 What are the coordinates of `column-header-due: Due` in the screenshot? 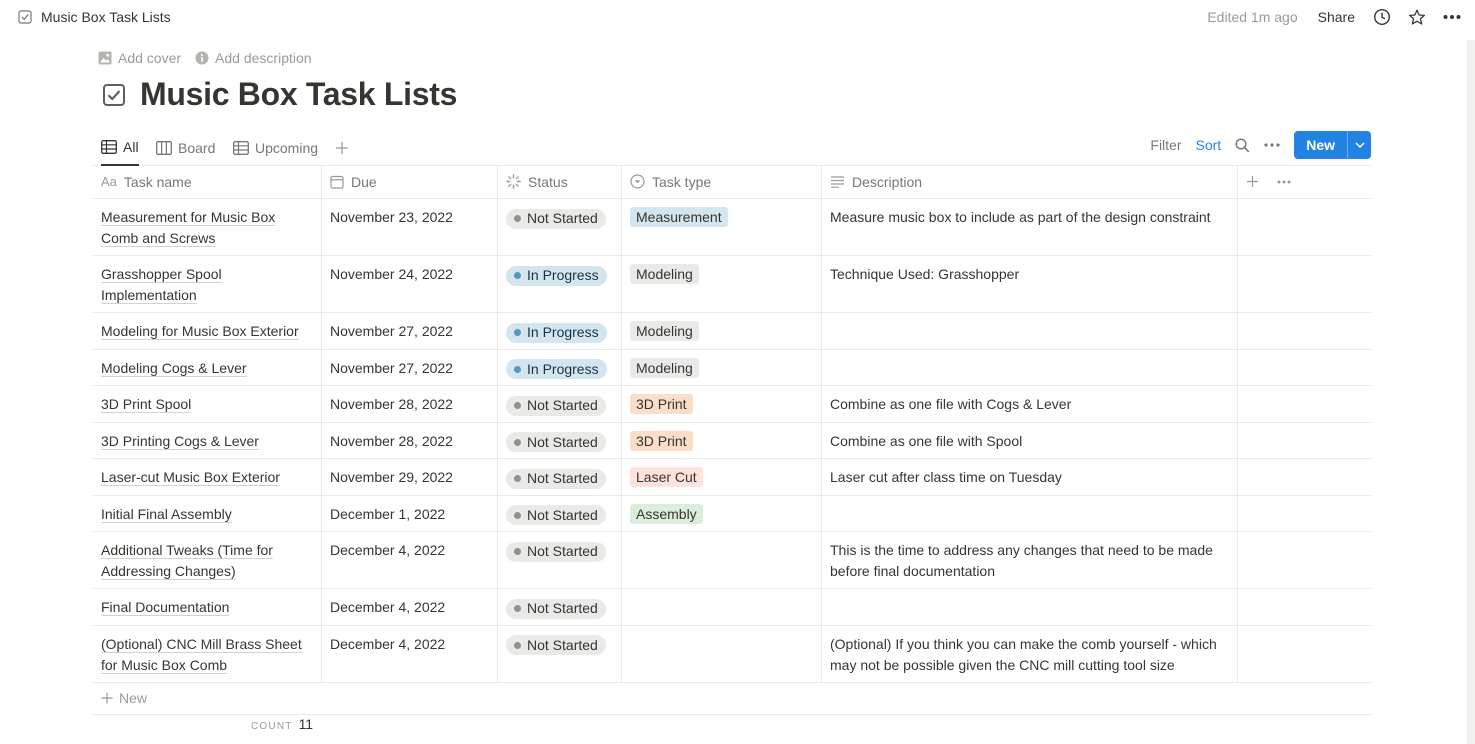 It's located at (410, 181).